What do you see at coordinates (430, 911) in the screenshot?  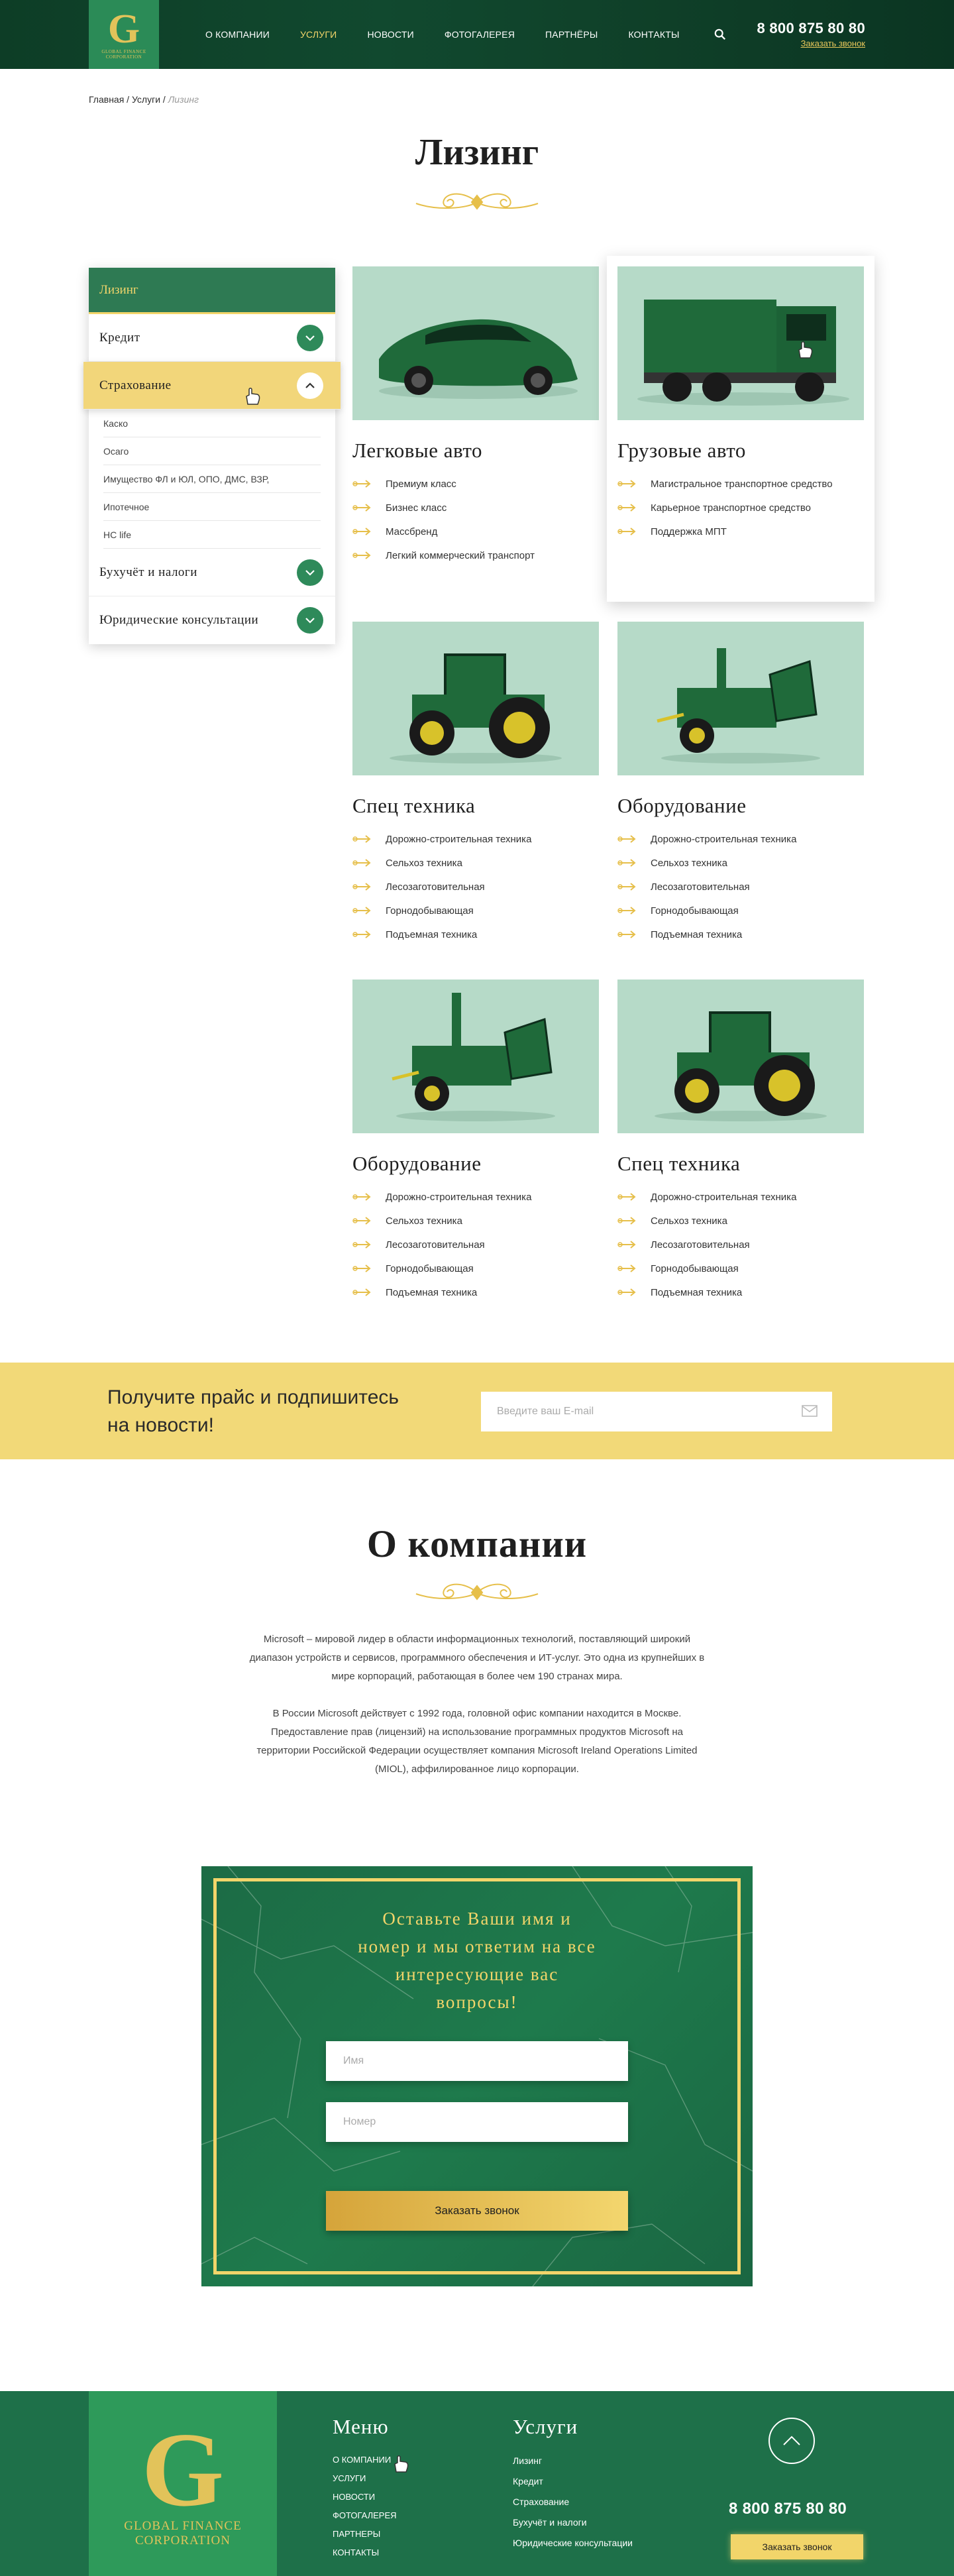 I see `list-item-label: Горнодобывающая` at bounding box center [430, 911].